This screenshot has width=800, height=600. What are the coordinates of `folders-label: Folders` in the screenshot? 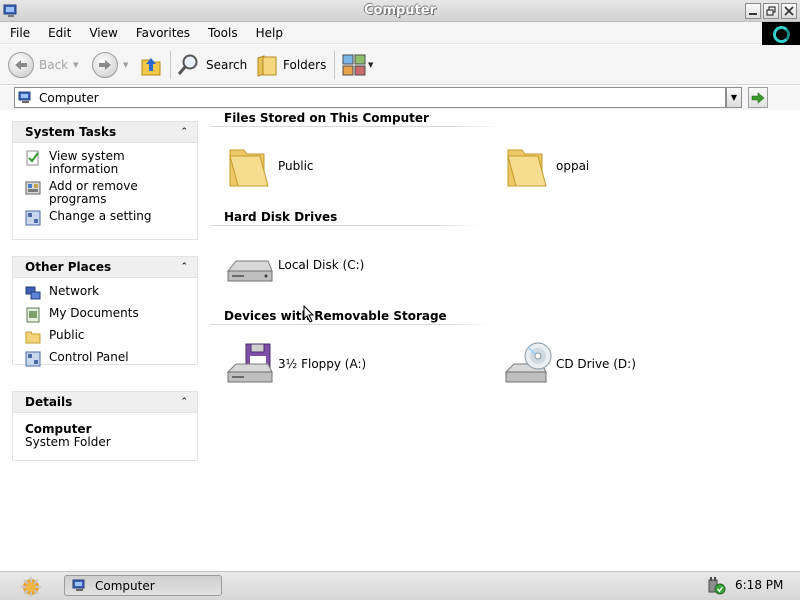 It's located at (305, 65).